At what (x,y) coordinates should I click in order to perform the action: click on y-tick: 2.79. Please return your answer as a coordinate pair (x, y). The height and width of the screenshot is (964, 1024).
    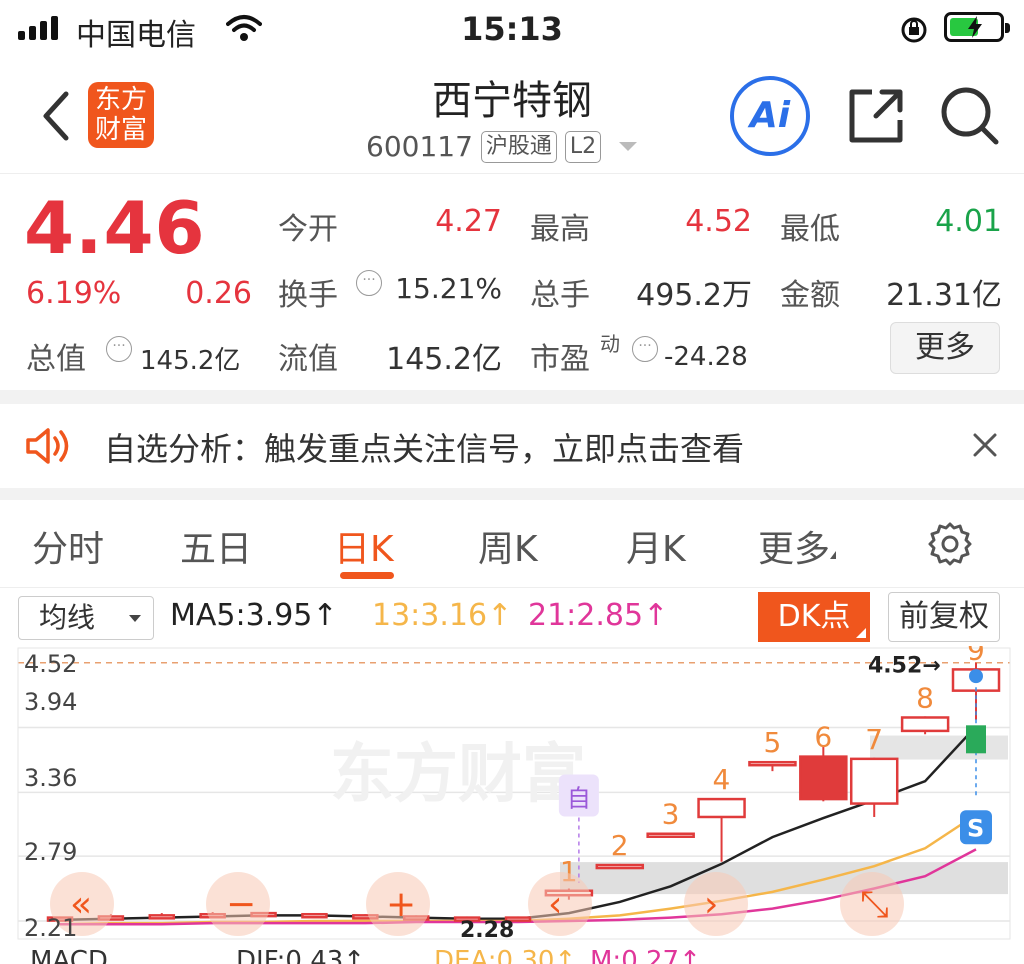
    Looking at the image, I should click on (51, 852).